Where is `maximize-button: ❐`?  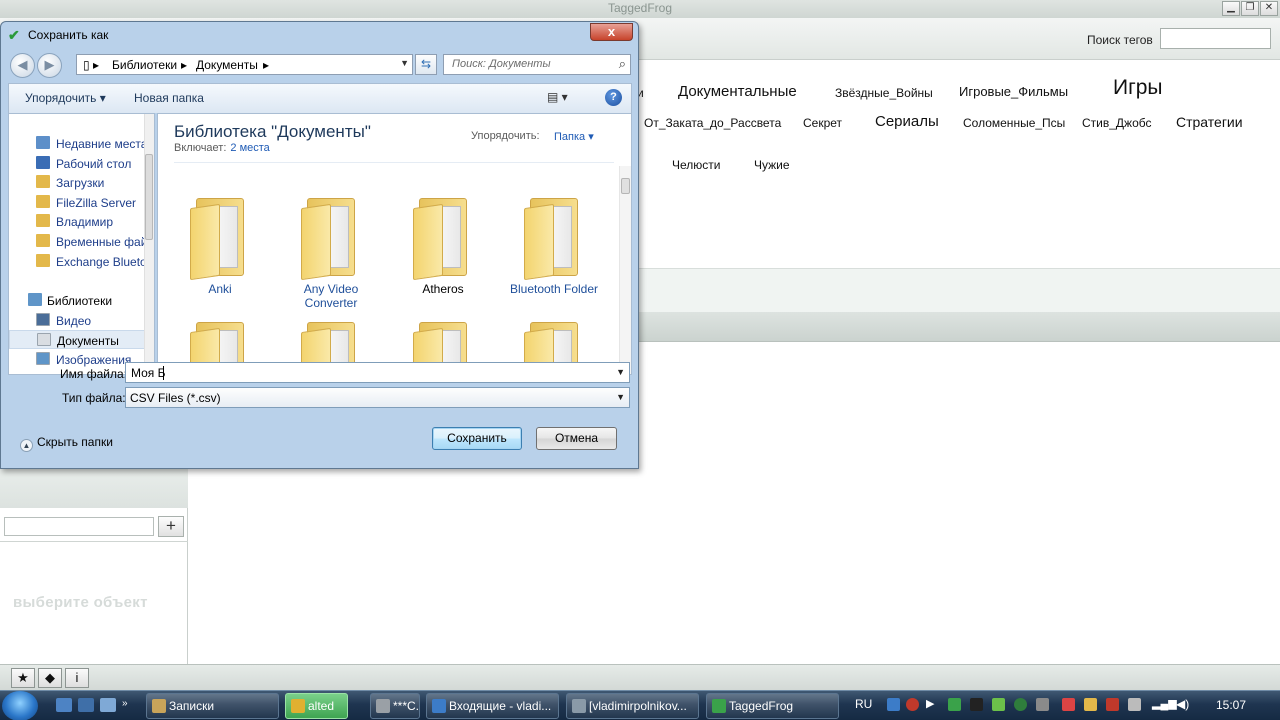 maximize-button: ❐ is located at coordinates (1250, 8).